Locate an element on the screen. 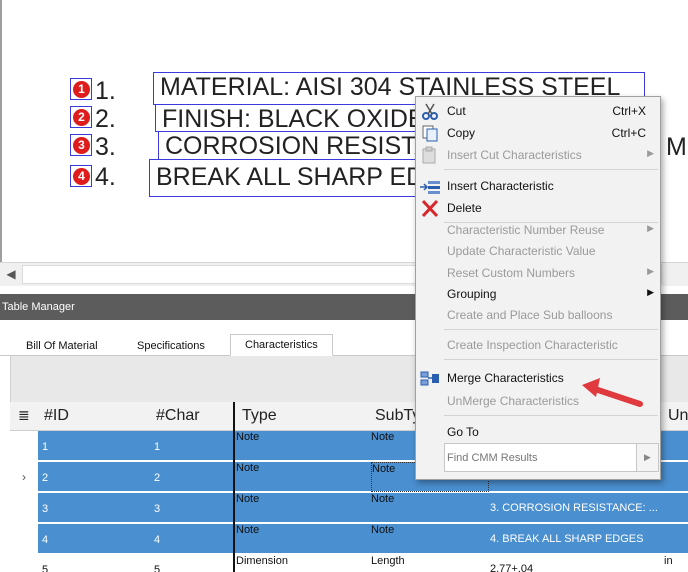 The width and height of the screenshot is (688, 572). merge-icon is located at coordinates (429, 378).